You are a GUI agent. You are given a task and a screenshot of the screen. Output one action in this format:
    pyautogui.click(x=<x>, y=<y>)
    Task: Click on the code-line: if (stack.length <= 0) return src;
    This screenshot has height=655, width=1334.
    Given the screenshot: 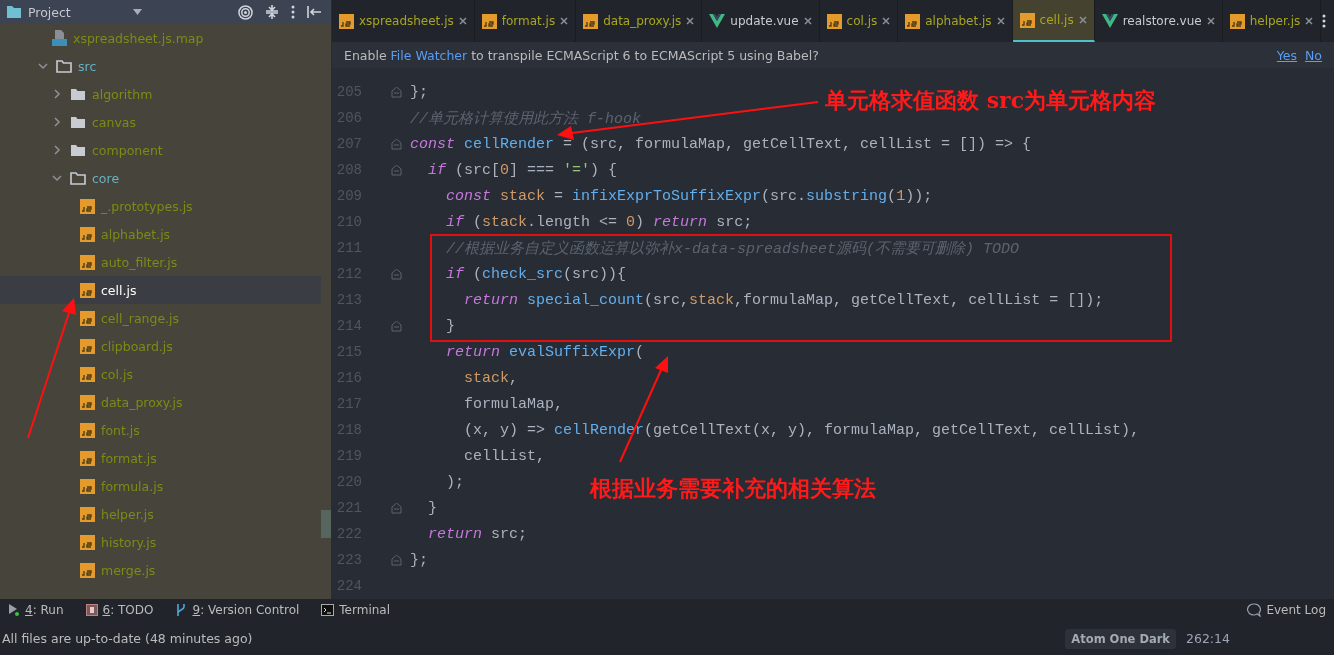 What is the action you would take?
    pyautogui.click(x=599, y=222)
    